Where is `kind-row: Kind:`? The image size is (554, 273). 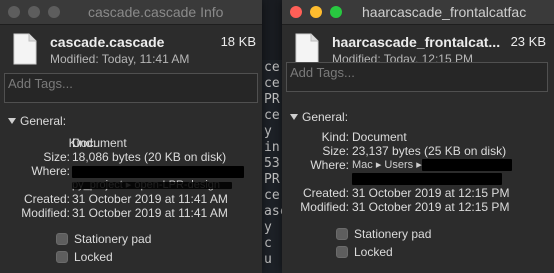 kind-row: Kind: is located at coordinates (315, 137).